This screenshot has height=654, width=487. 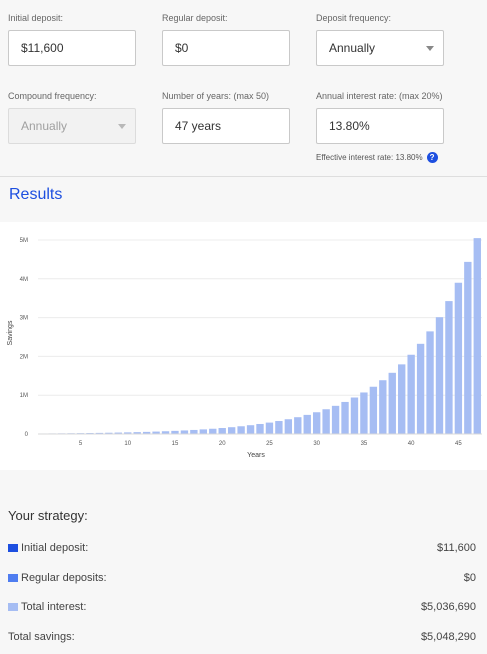 What do you see at coordinates (44, 126) in the screenshot?
I see `compound-frequency-value: Annually` at bounding box center [44, 126].